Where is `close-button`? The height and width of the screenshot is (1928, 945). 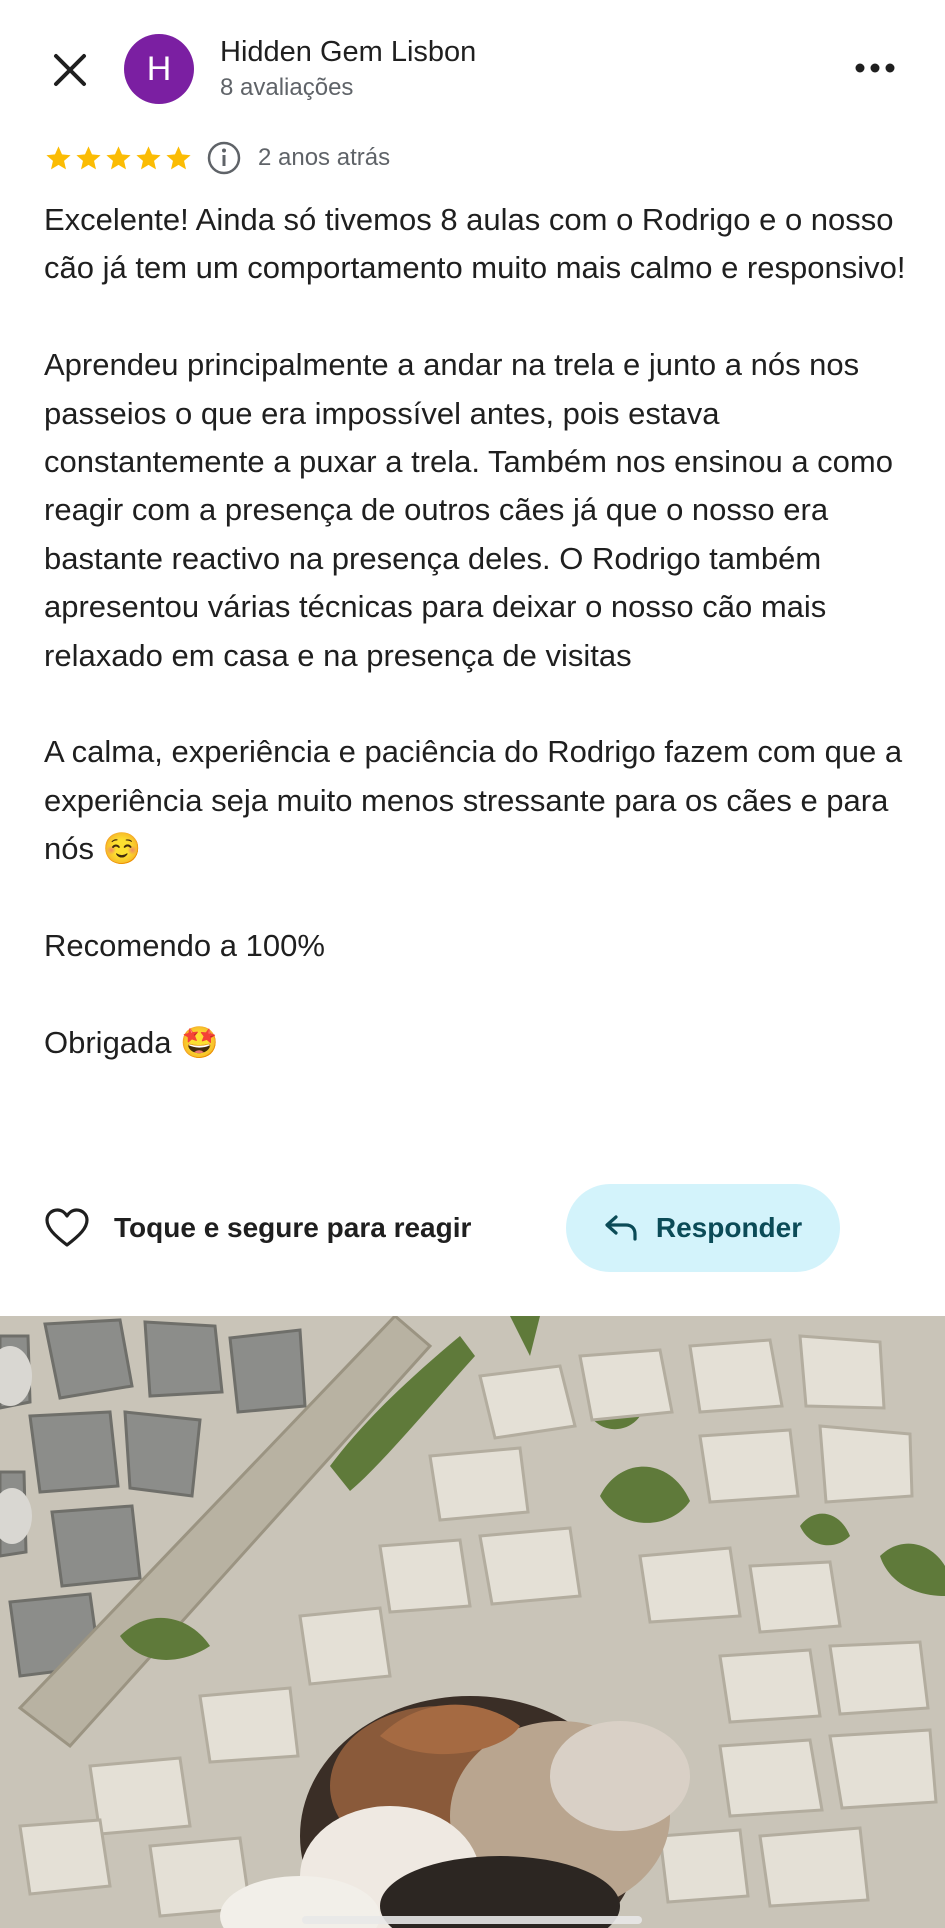 close-button is located at coordinates (70, 70).